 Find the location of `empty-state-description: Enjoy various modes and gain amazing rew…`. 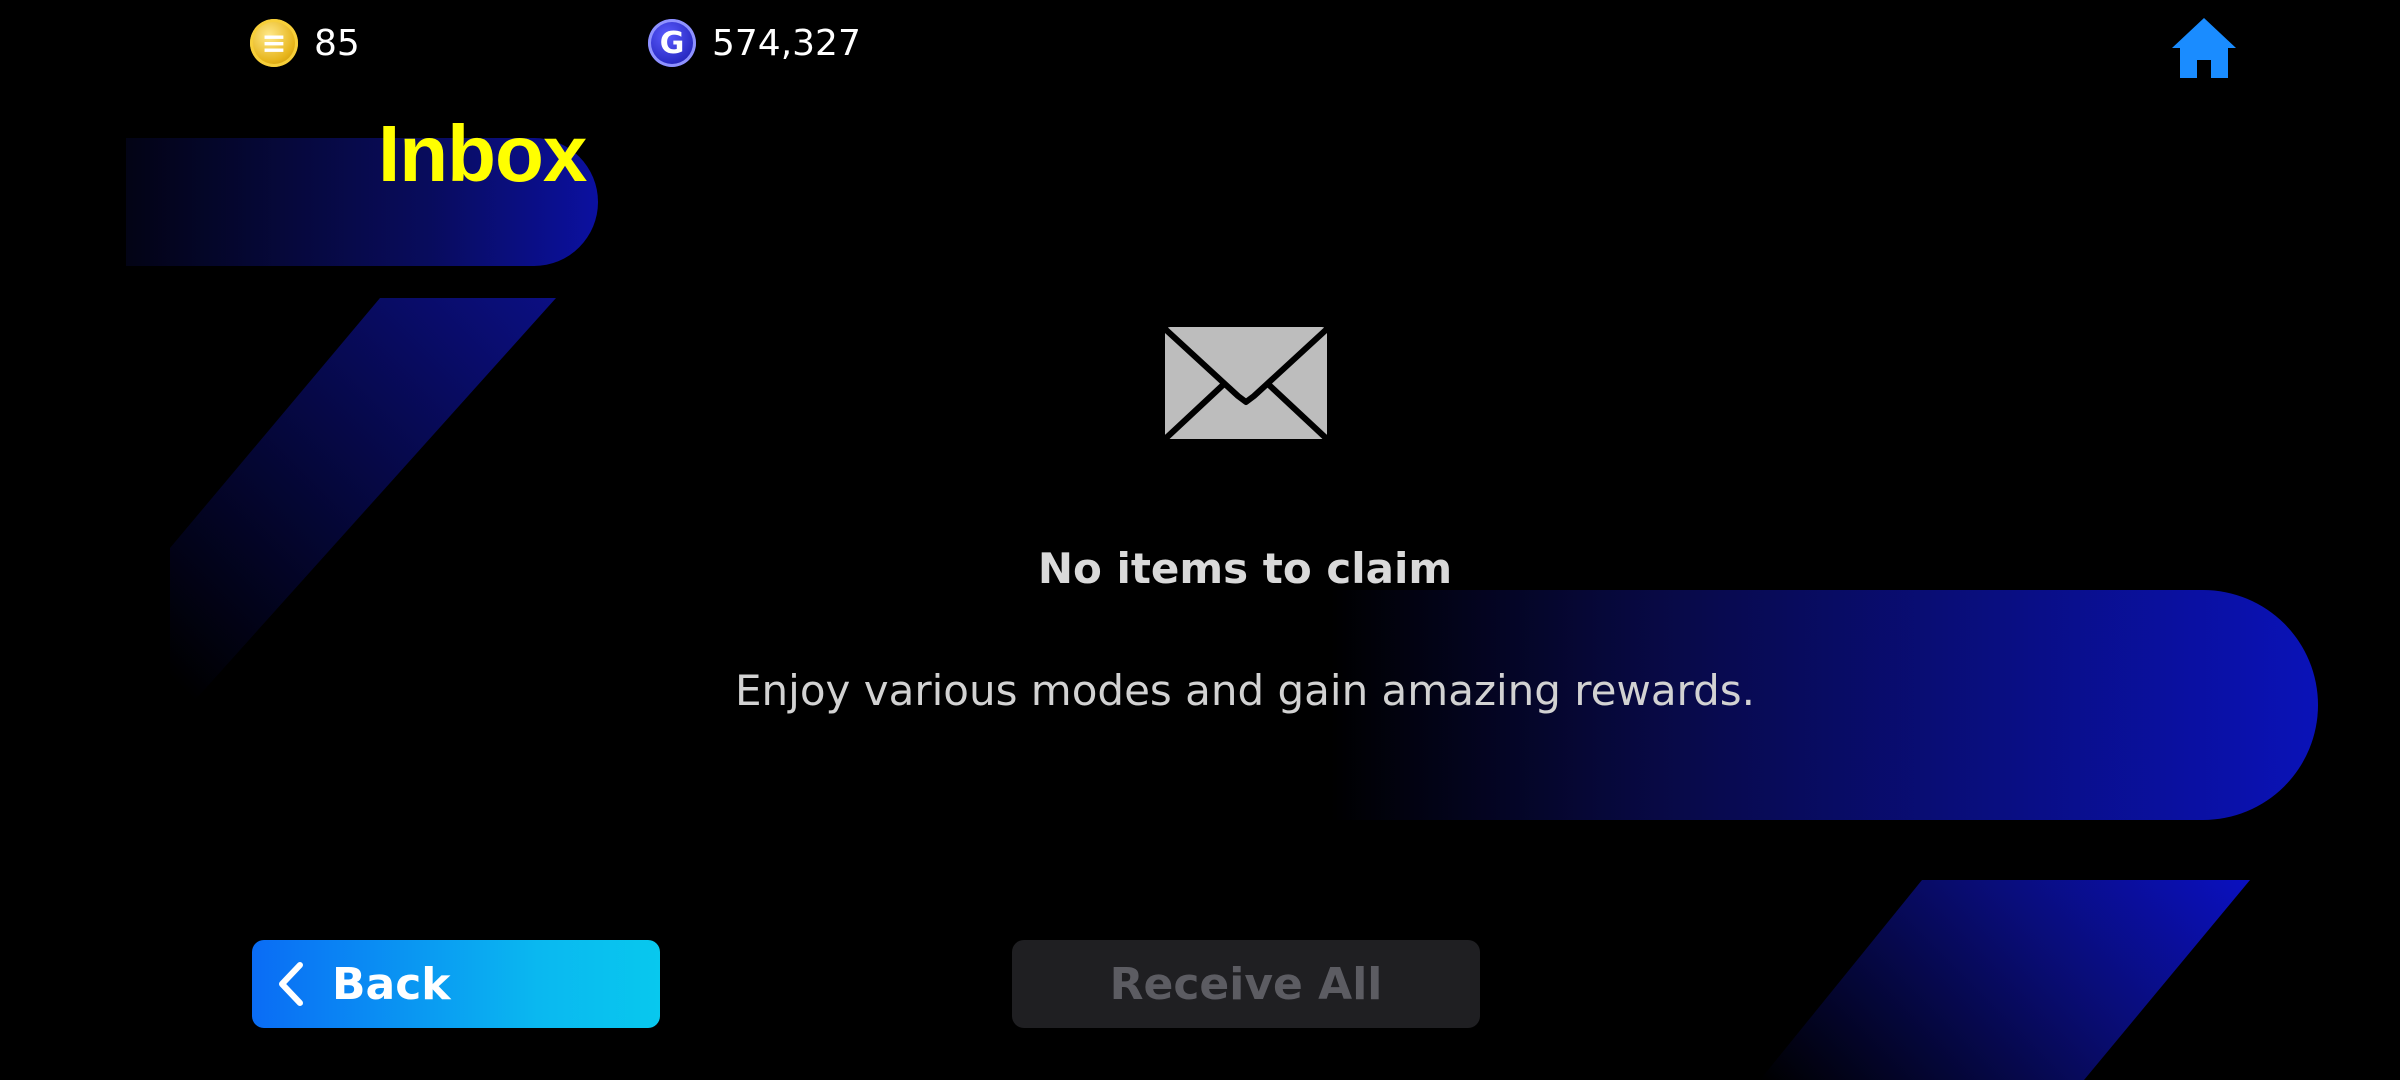

empty-state-description: Enjoy various modes and gain amazing rew… is located at coordinates (1245, 690).